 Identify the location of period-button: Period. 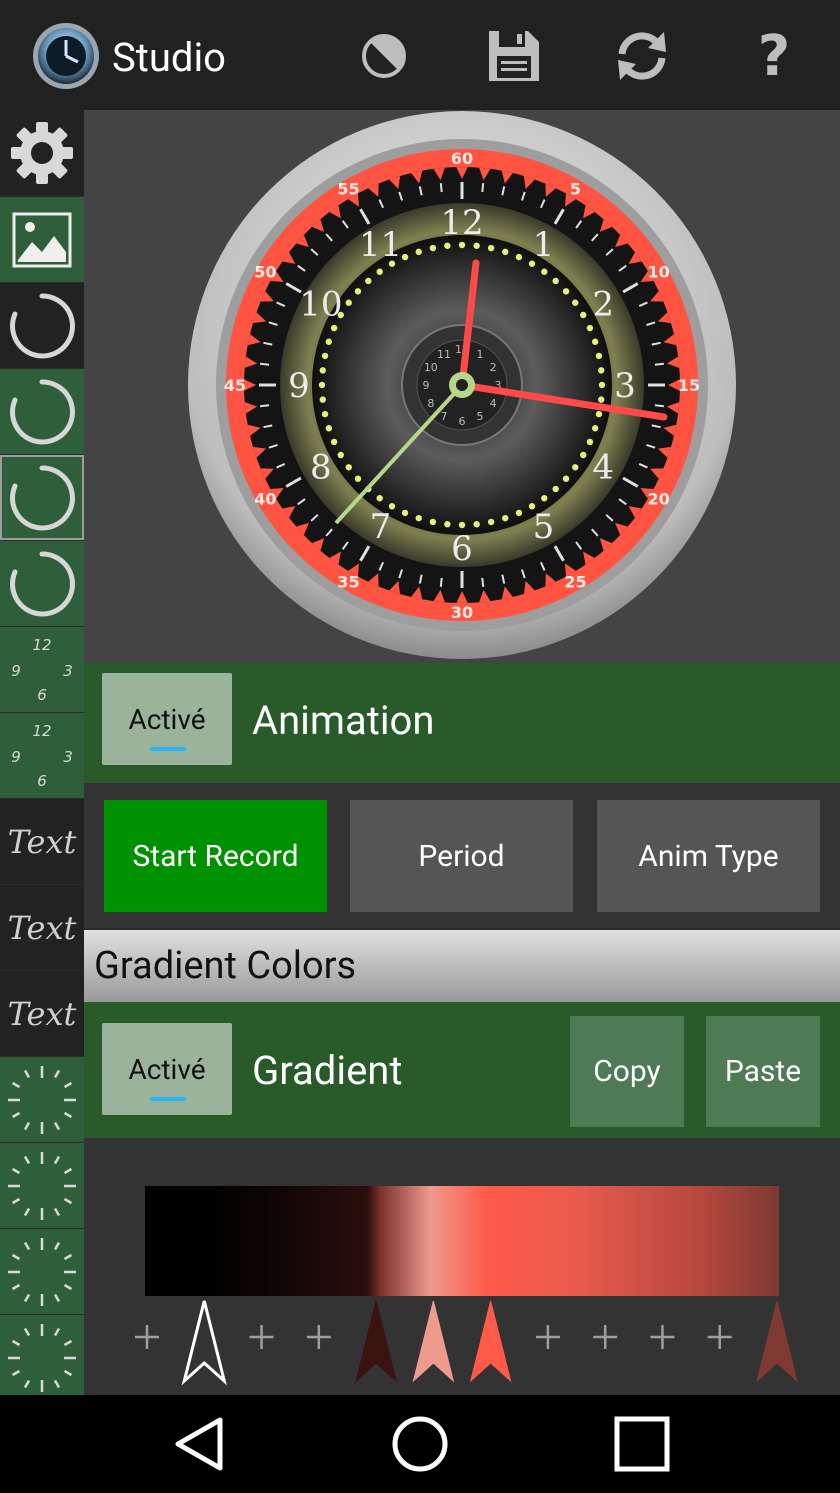
(461, 856).